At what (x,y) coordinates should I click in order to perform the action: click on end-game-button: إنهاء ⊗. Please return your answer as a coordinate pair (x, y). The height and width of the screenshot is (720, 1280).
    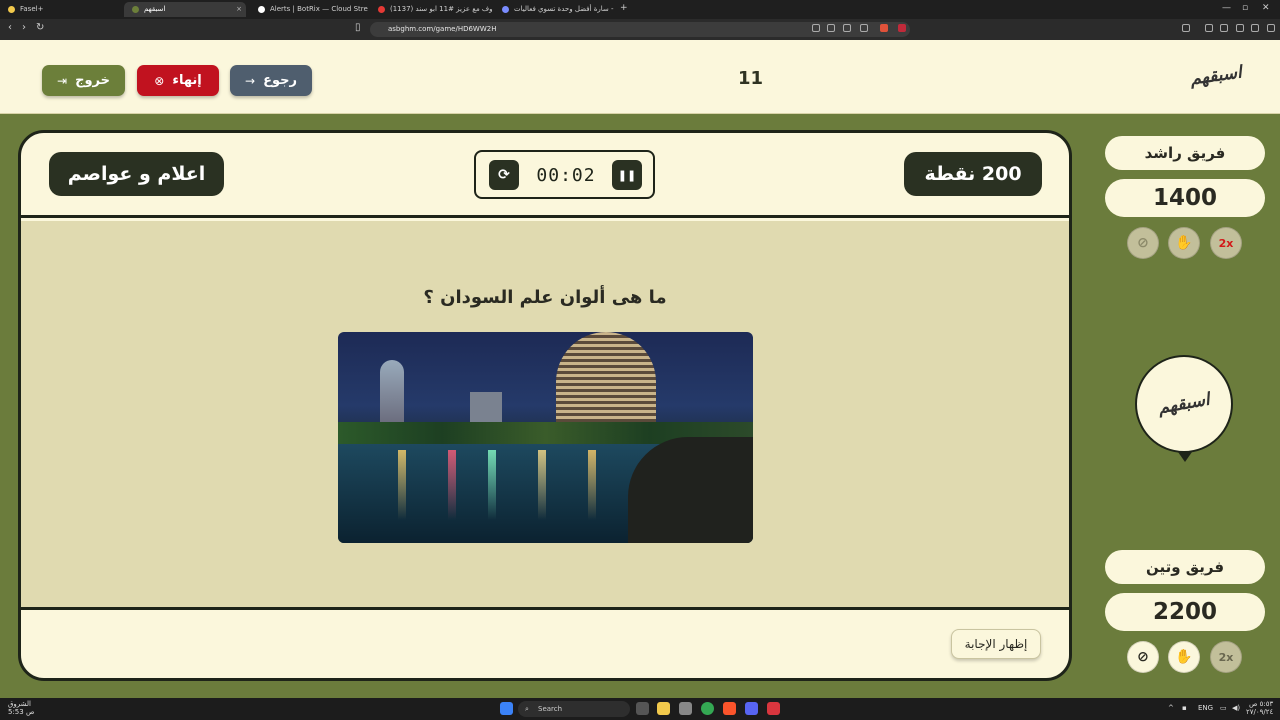
    Looking at the image, I should click on (178, 80).